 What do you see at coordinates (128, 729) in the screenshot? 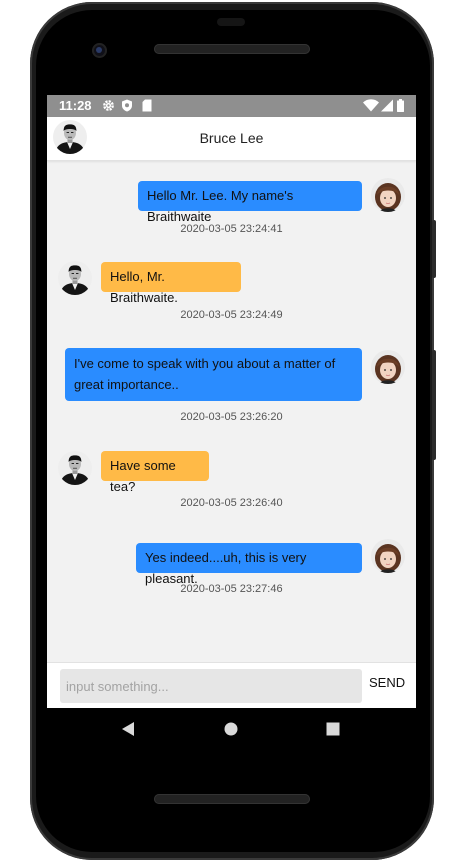
I see `back-icon` at bounding box center [128, 729].